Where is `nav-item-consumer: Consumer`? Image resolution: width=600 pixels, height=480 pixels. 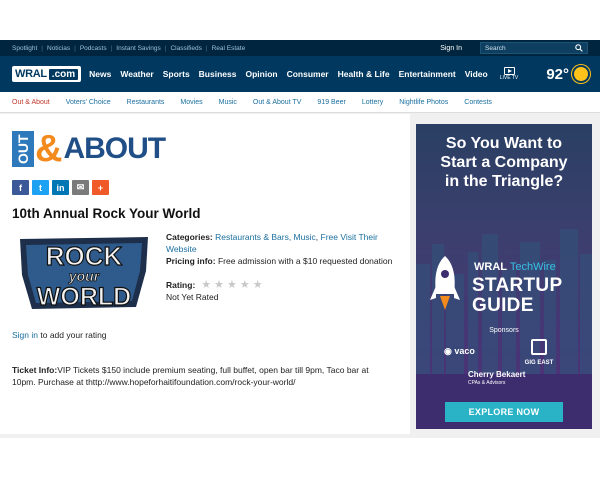 nav-item-consumer: Consumer is located at coordinates (308, 74).